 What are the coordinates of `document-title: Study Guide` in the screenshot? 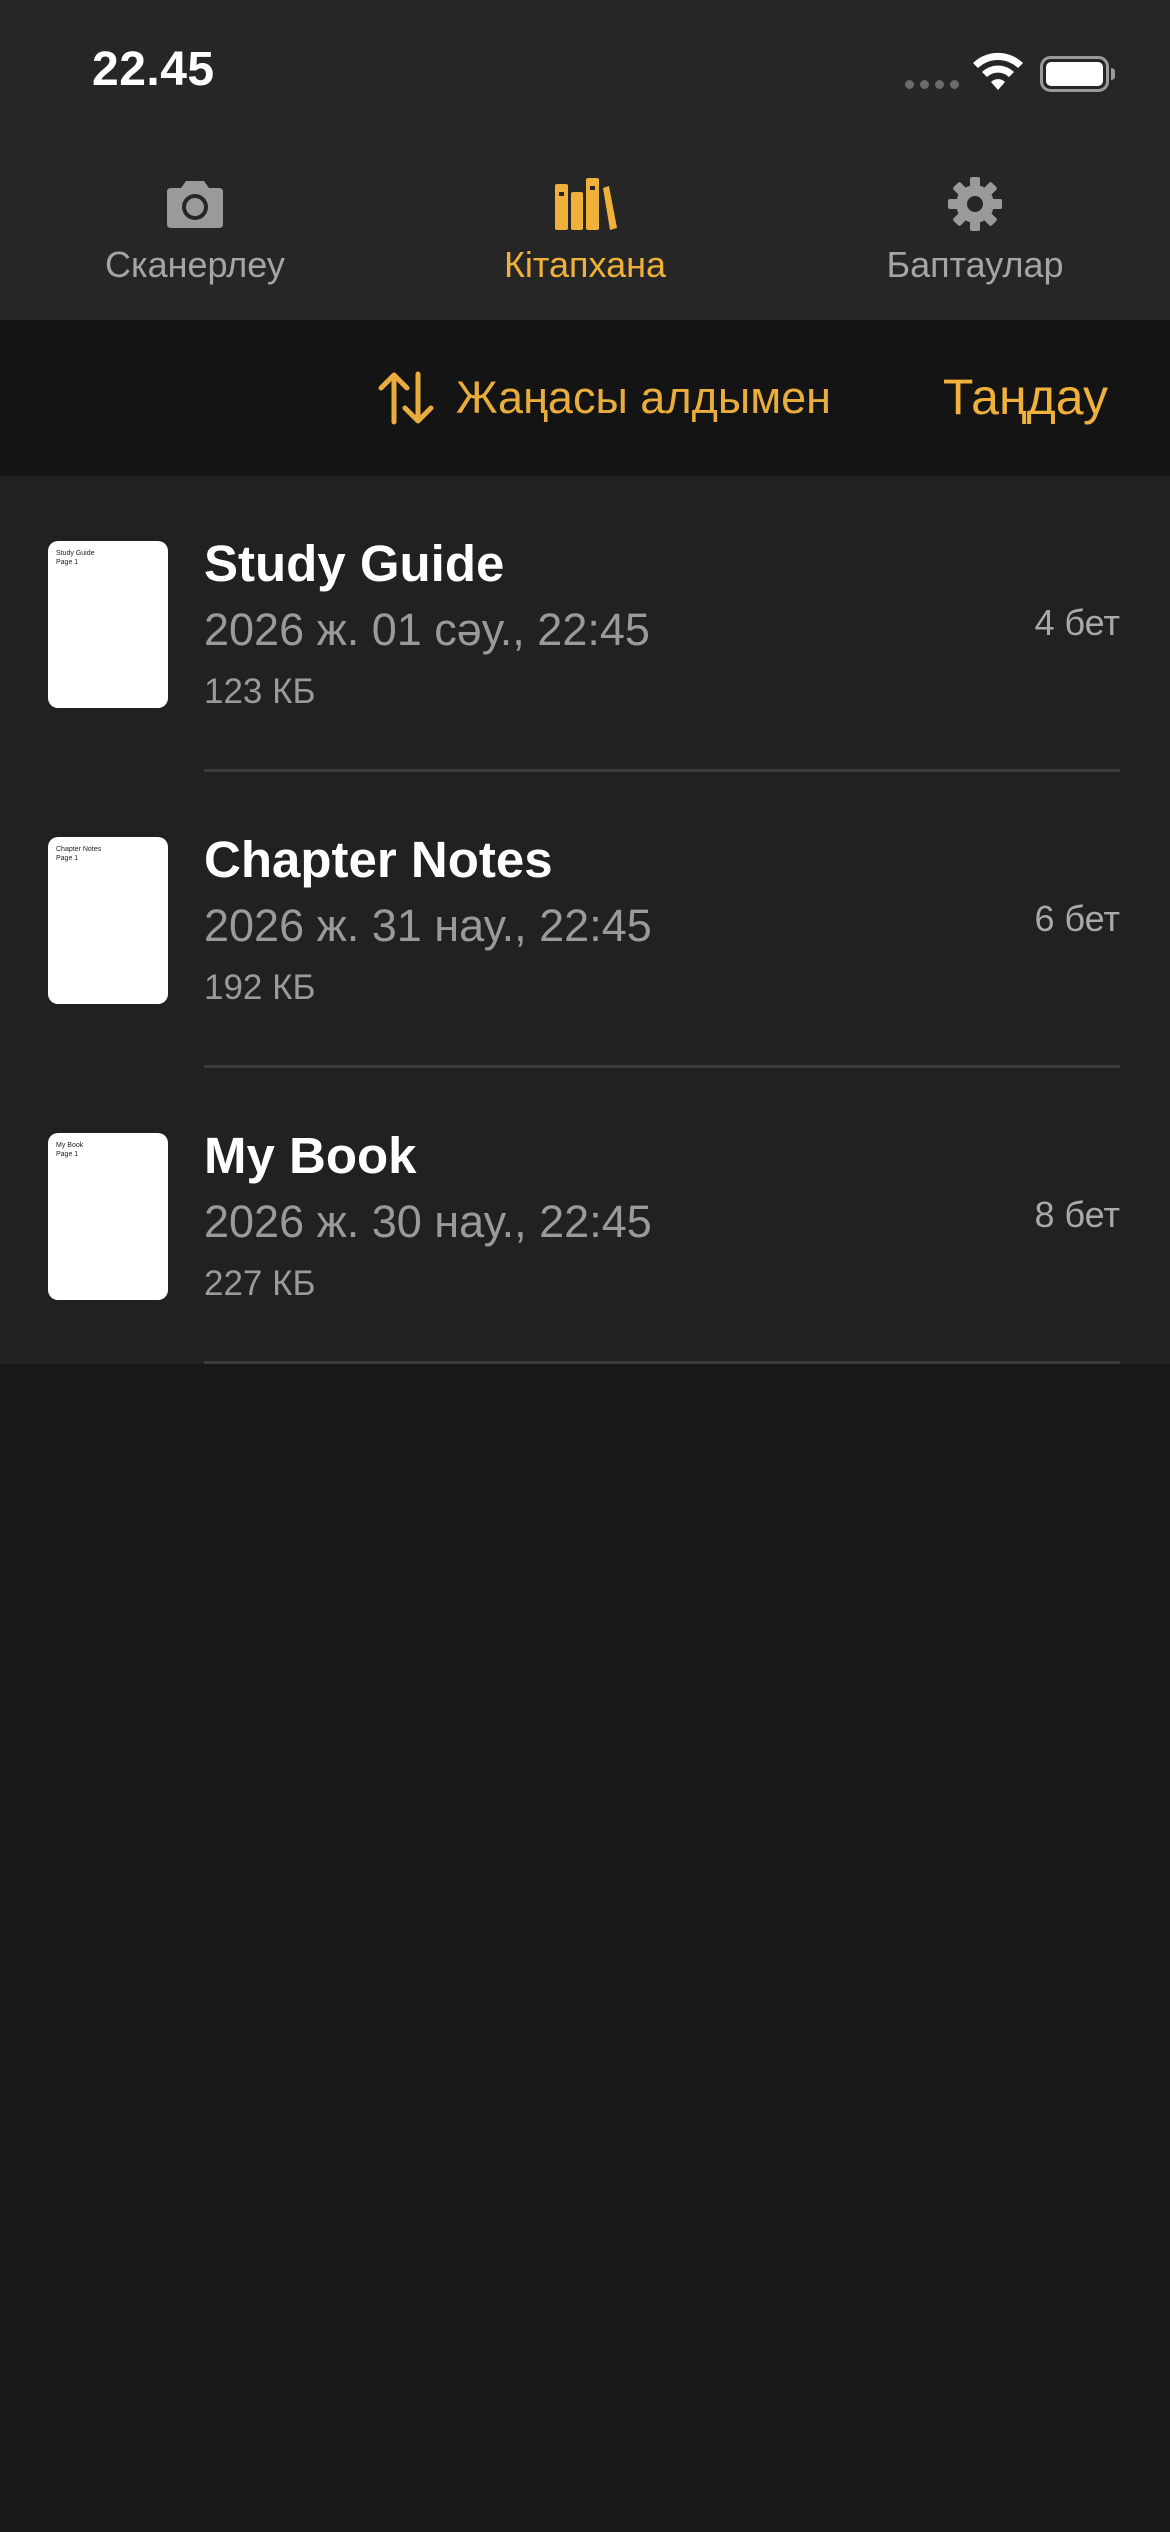 It's located at (354, 563).